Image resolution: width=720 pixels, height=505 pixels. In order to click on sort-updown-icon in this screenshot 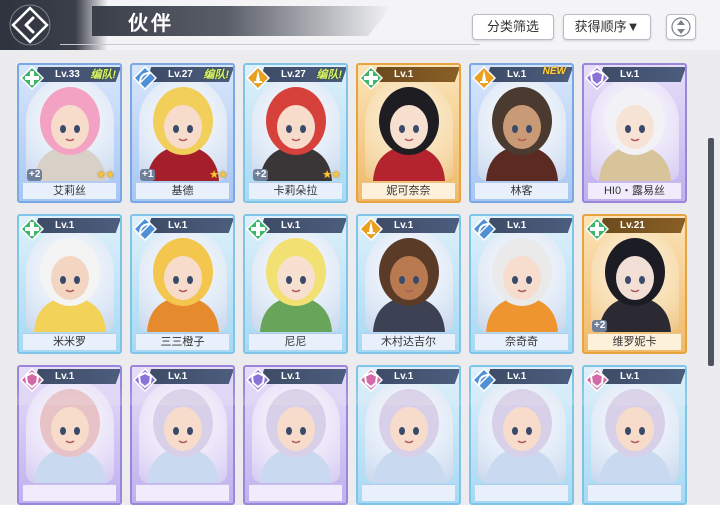, I will do `click(681, 27)`.